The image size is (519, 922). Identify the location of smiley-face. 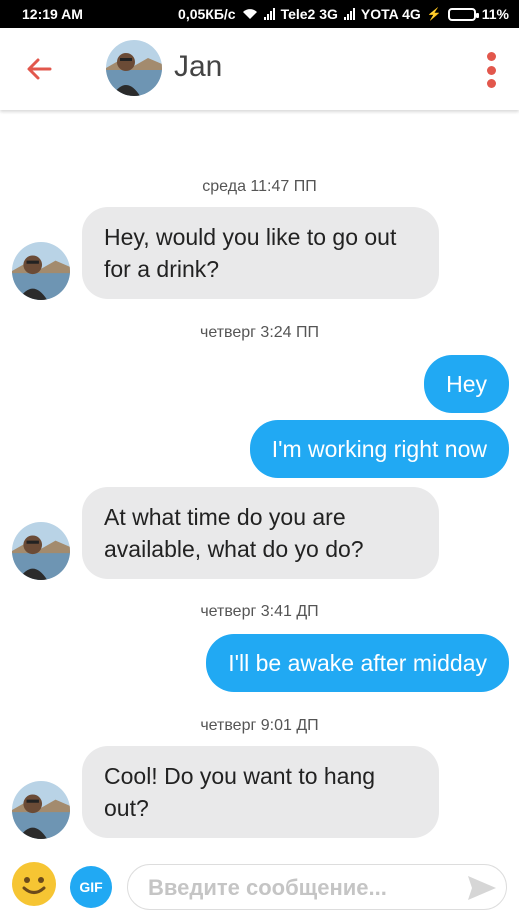
(34, 885).